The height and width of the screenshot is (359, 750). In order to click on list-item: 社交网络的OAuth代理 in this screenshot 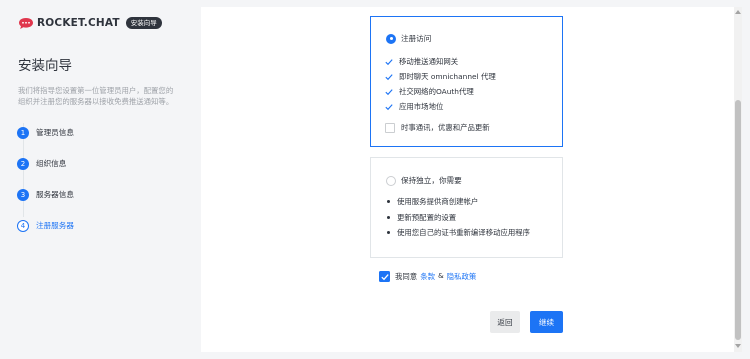, I will do `click(440, 91)`.